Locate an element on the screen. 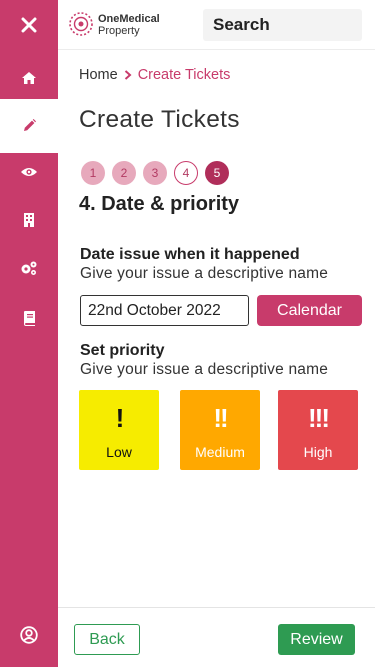 This screenshot has width=375, height=667. date-field: 22nd October 2022 is located at coordinates (164, 310).